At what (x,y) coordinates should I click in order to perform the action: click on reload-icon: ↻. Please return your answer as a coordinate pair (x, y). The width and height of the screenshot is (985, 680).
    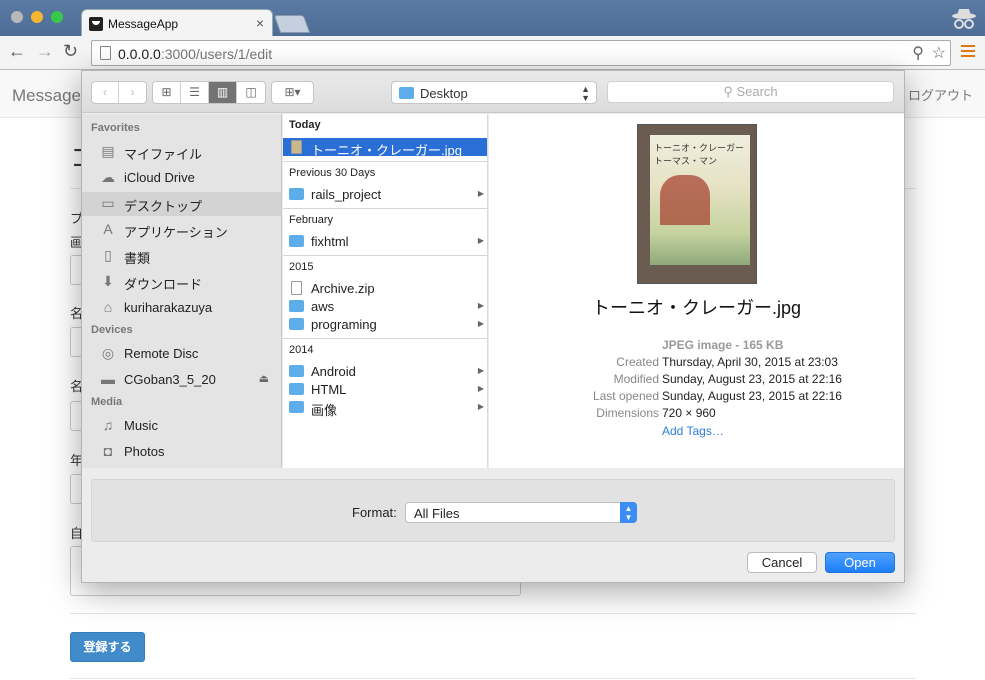
    Looking at the image, I should click on (70, 51).